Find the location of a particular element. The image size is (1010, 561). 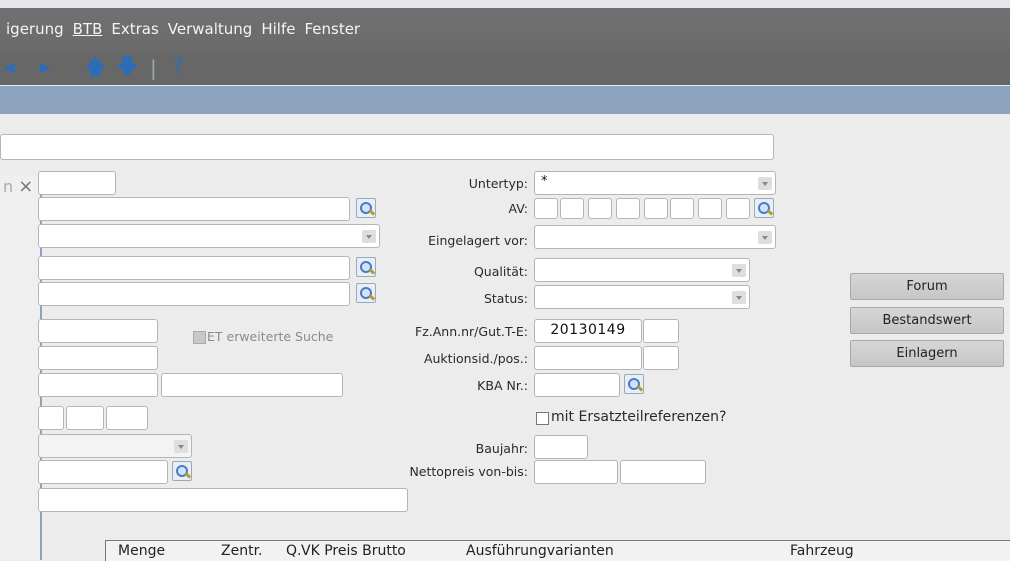

status-label: Status: is located at coordinates (505, 298).